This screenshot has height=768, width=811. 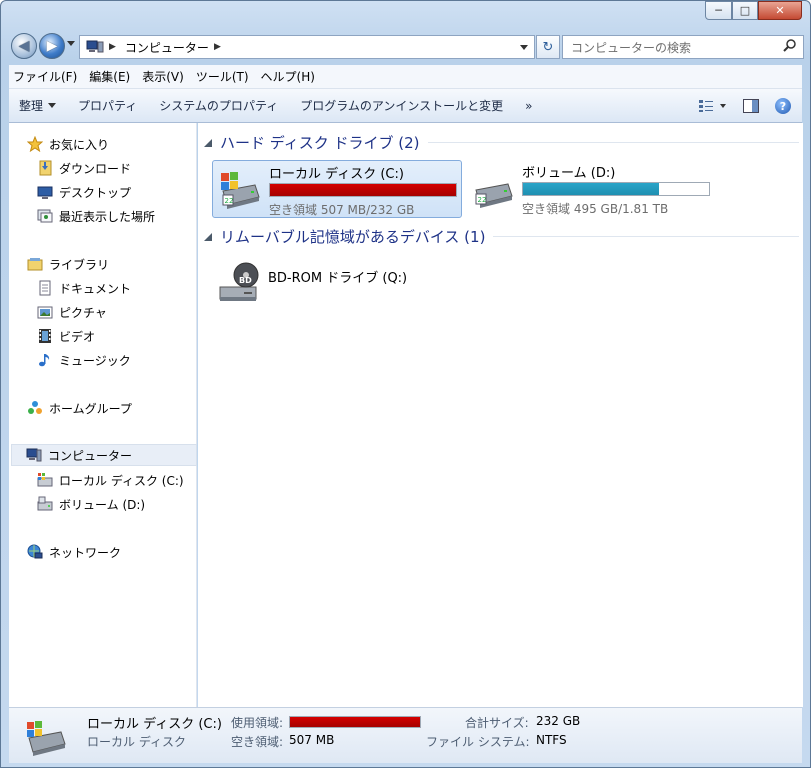 What do you see at coordinates (83, 312) in the screenshot?
I see `sidebar-label: ピクチャ` at bounding box center [83, 312].